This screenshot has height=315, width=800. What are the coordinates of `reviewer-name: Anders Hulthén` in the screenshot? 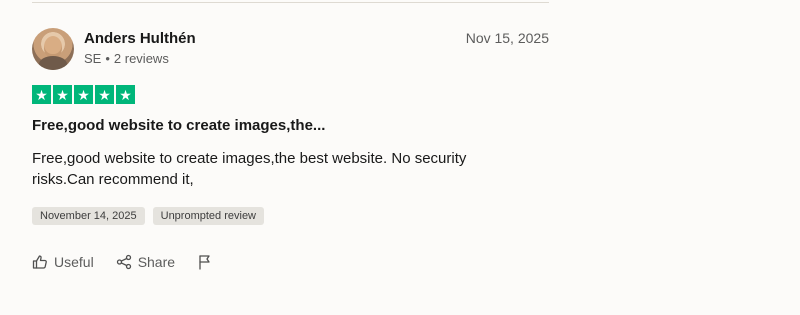 It's located at (140, 39).